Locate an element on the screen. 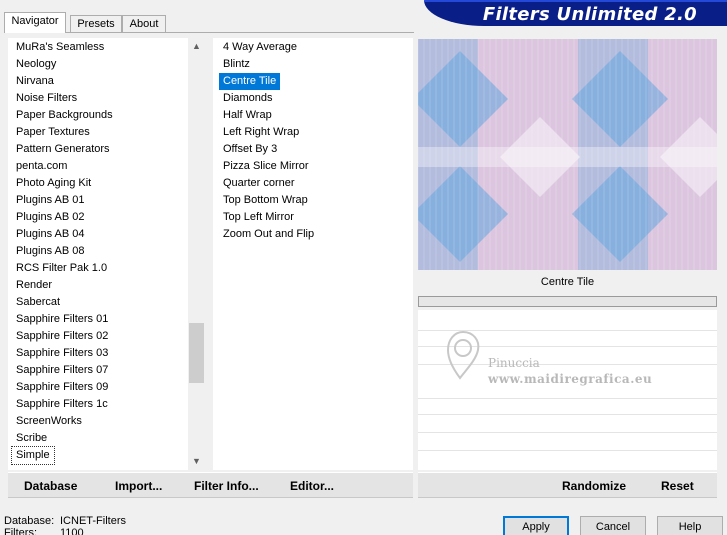 This screenshot has width=727, height=535. scroll-thumb is located at coordinates (196, 353).